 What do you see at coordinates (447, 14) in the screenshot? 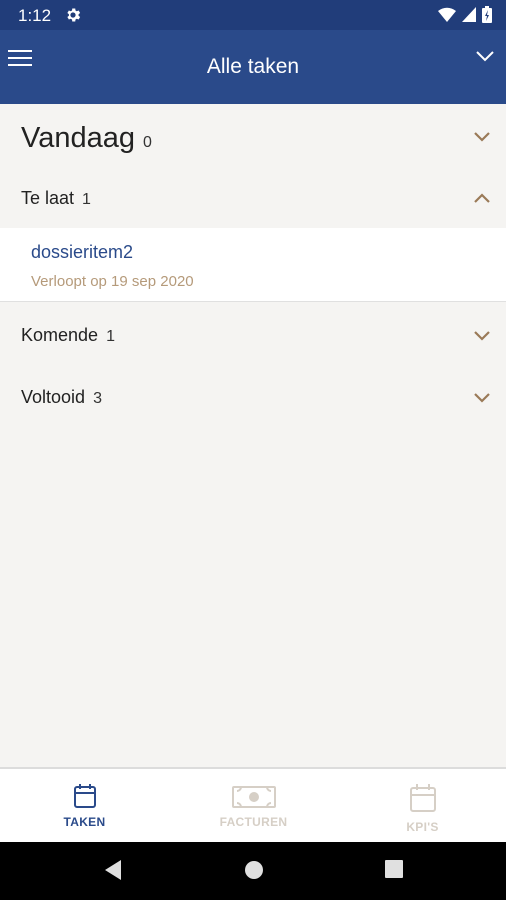
I see `wifi-icon` at bounding box center [447, 14].